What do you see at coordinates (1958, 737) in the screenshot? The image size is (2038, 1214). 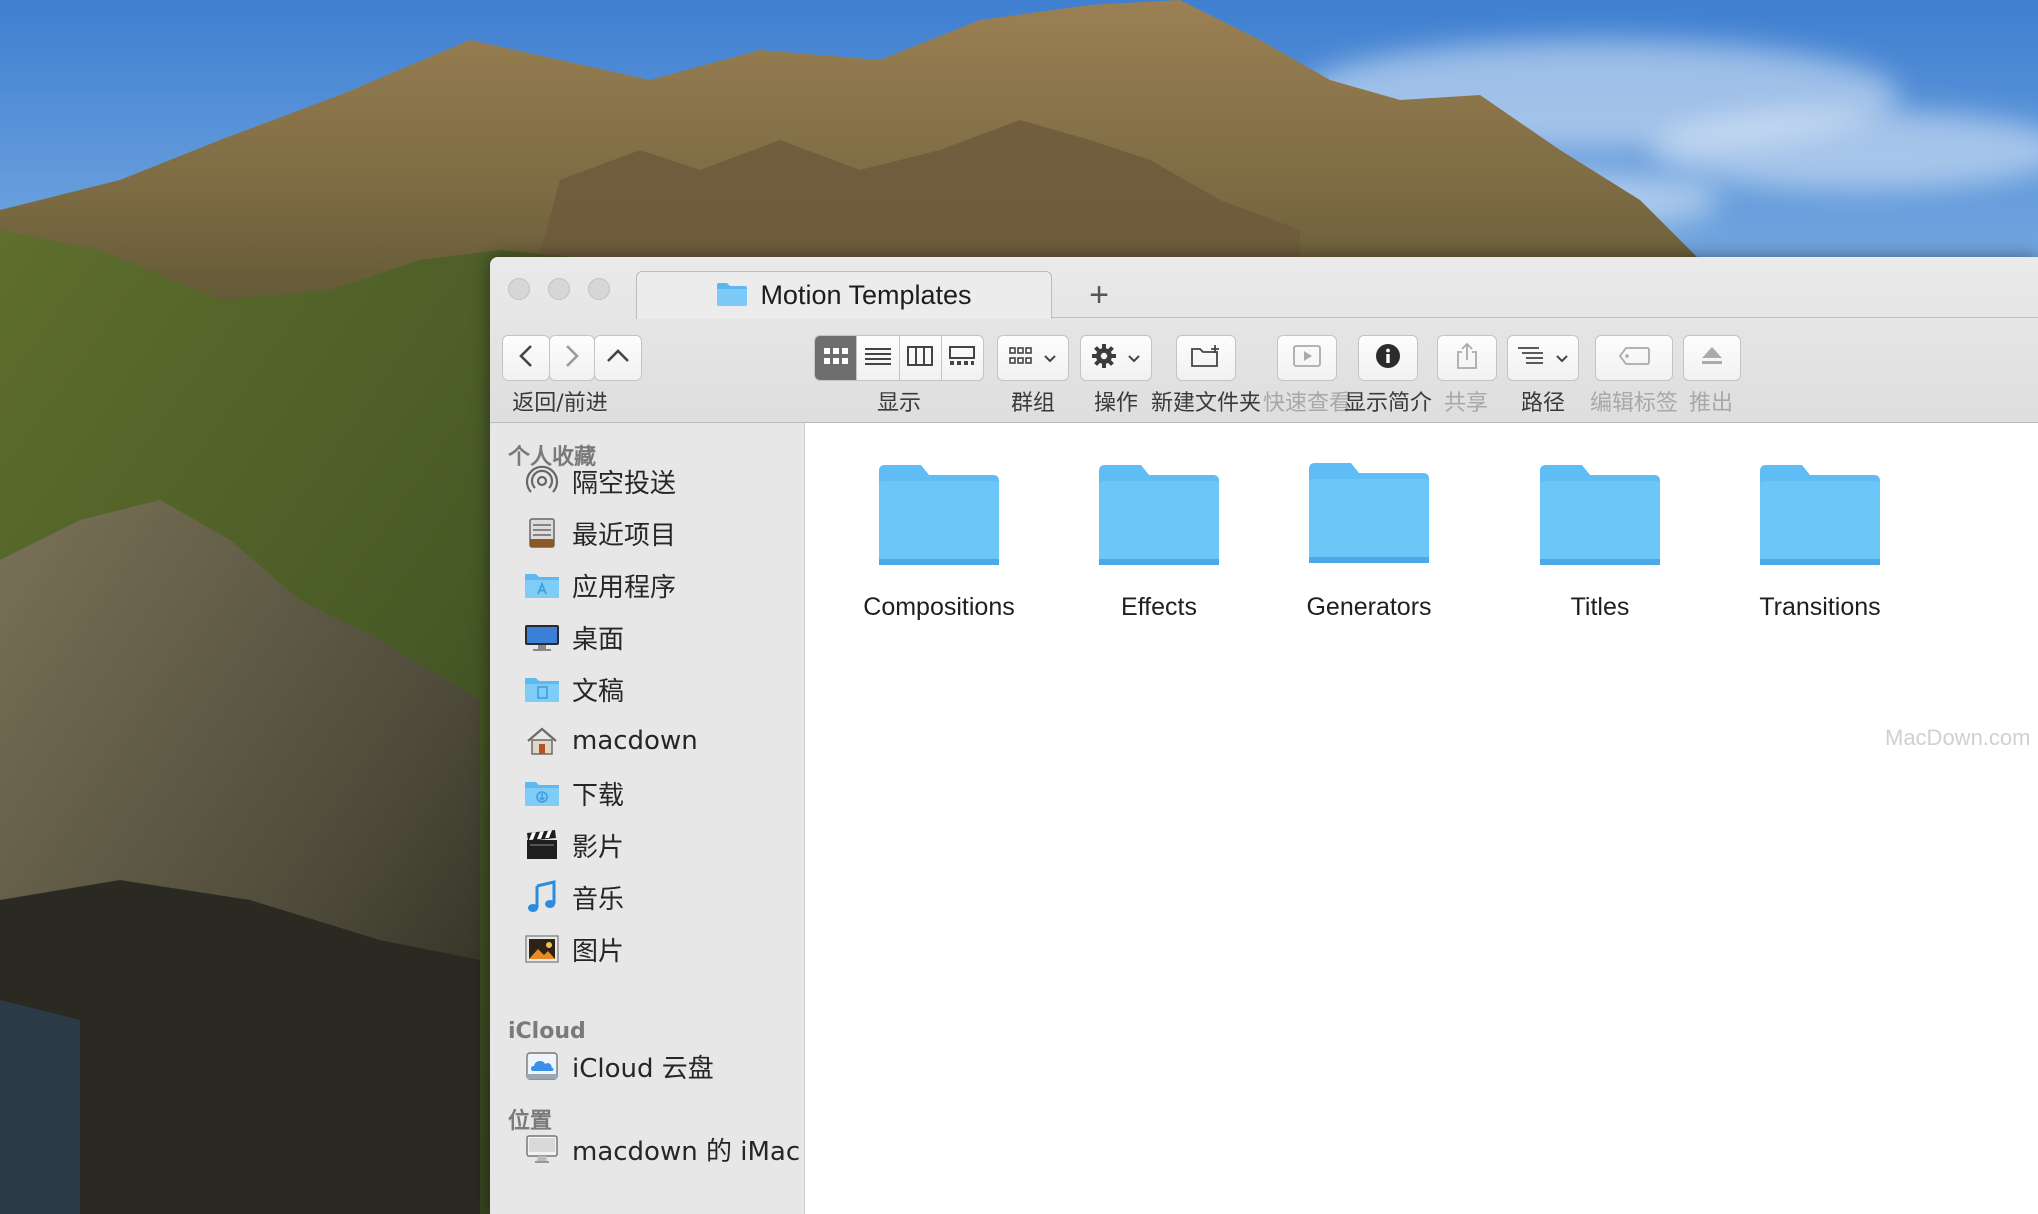 I see `watermark: MacDown.com` at bounding box center [1958, 737].